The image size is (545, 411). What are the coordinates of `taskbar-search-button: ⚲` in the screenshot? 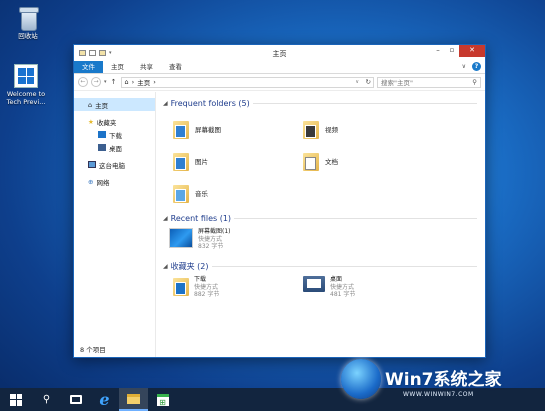 It's located at (46, 399).